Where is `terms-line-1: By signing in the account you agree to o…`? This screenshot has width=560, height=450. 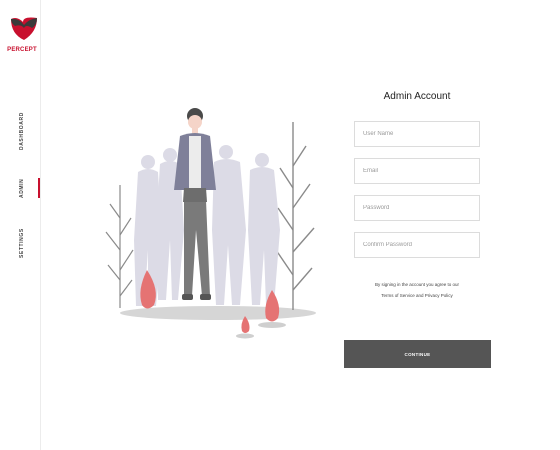
terms-line-1: By signing in the account you agree to o… is located at coordinates (417, 284).